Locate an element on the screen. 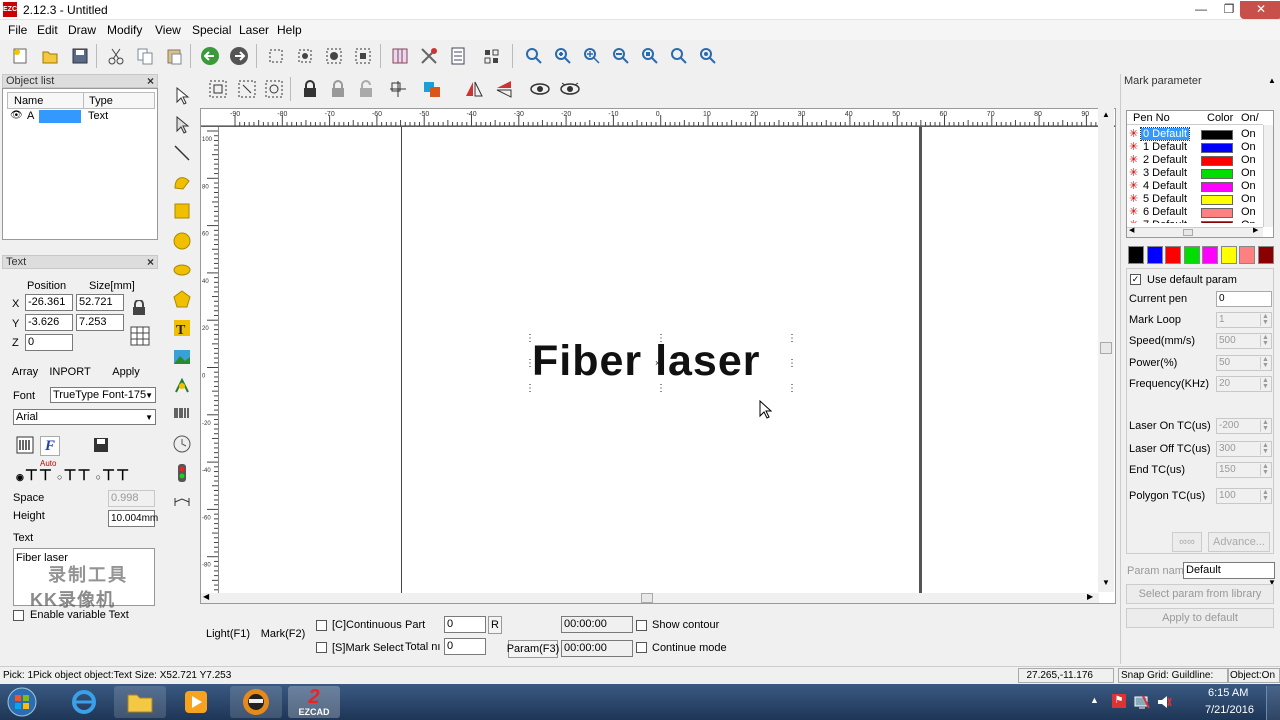  apply-button: Apply is located at coordinates (126, 372).